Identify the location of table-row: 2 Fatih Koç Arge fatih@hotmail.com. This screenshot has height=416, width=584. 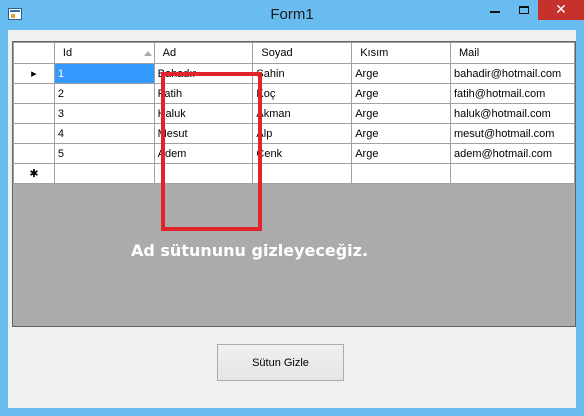
(294, 93).